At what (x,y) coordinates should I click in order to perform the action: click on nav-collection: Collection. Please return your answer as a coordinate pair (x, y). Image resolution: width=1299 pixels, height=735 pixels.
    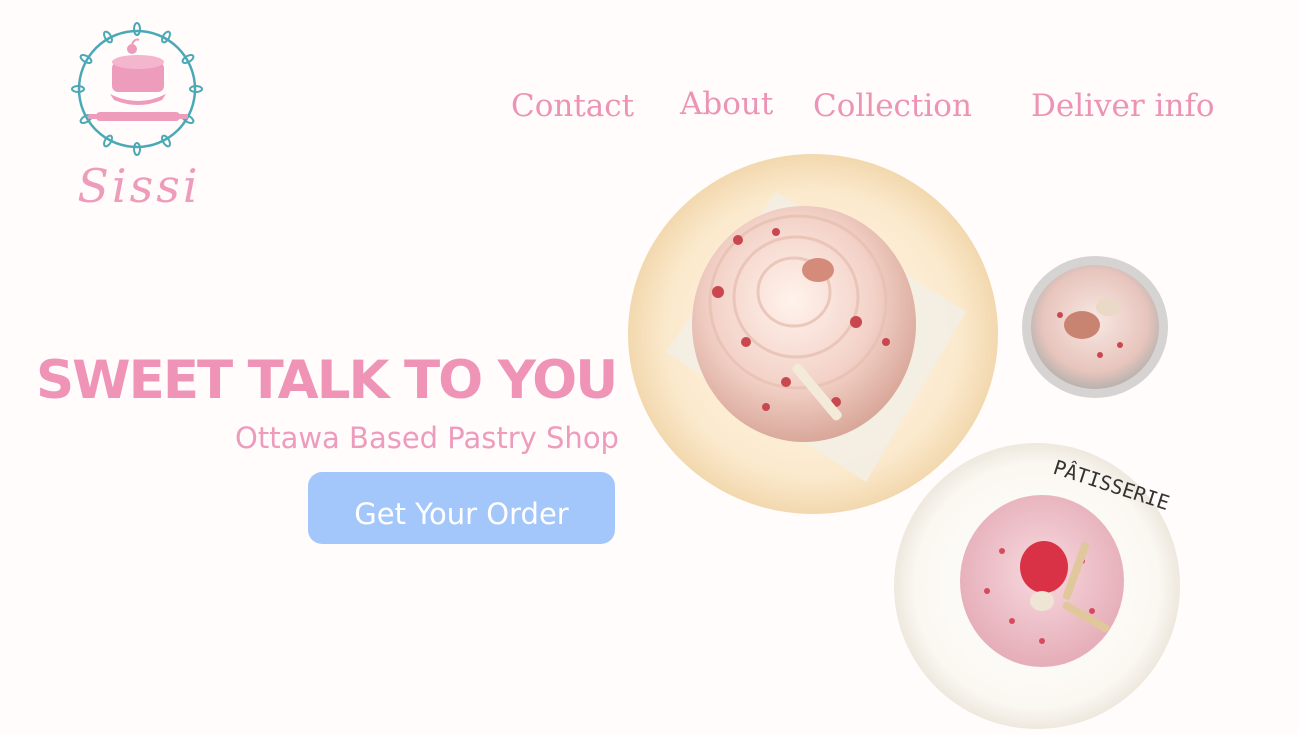
    Looking at the image, I should click on (892, 106).